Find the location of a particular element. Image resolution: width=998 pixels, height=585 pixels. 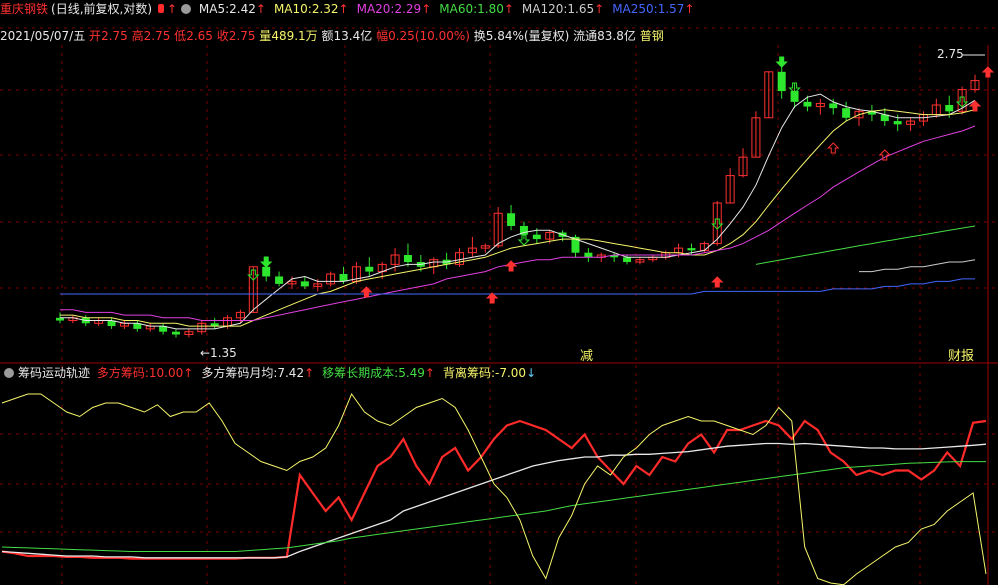

signal-down-arrow-icon is located at coordinates (781, 62).